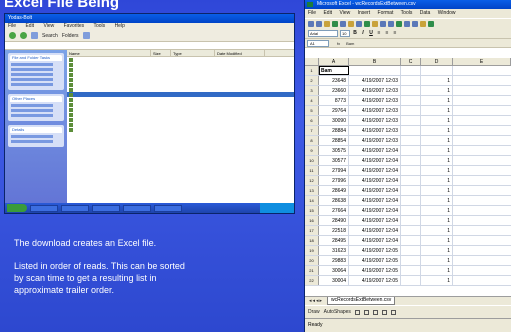  Describe the element at coordinates (312, 200) in the screenshot. I see `row-header: 14` at that location.